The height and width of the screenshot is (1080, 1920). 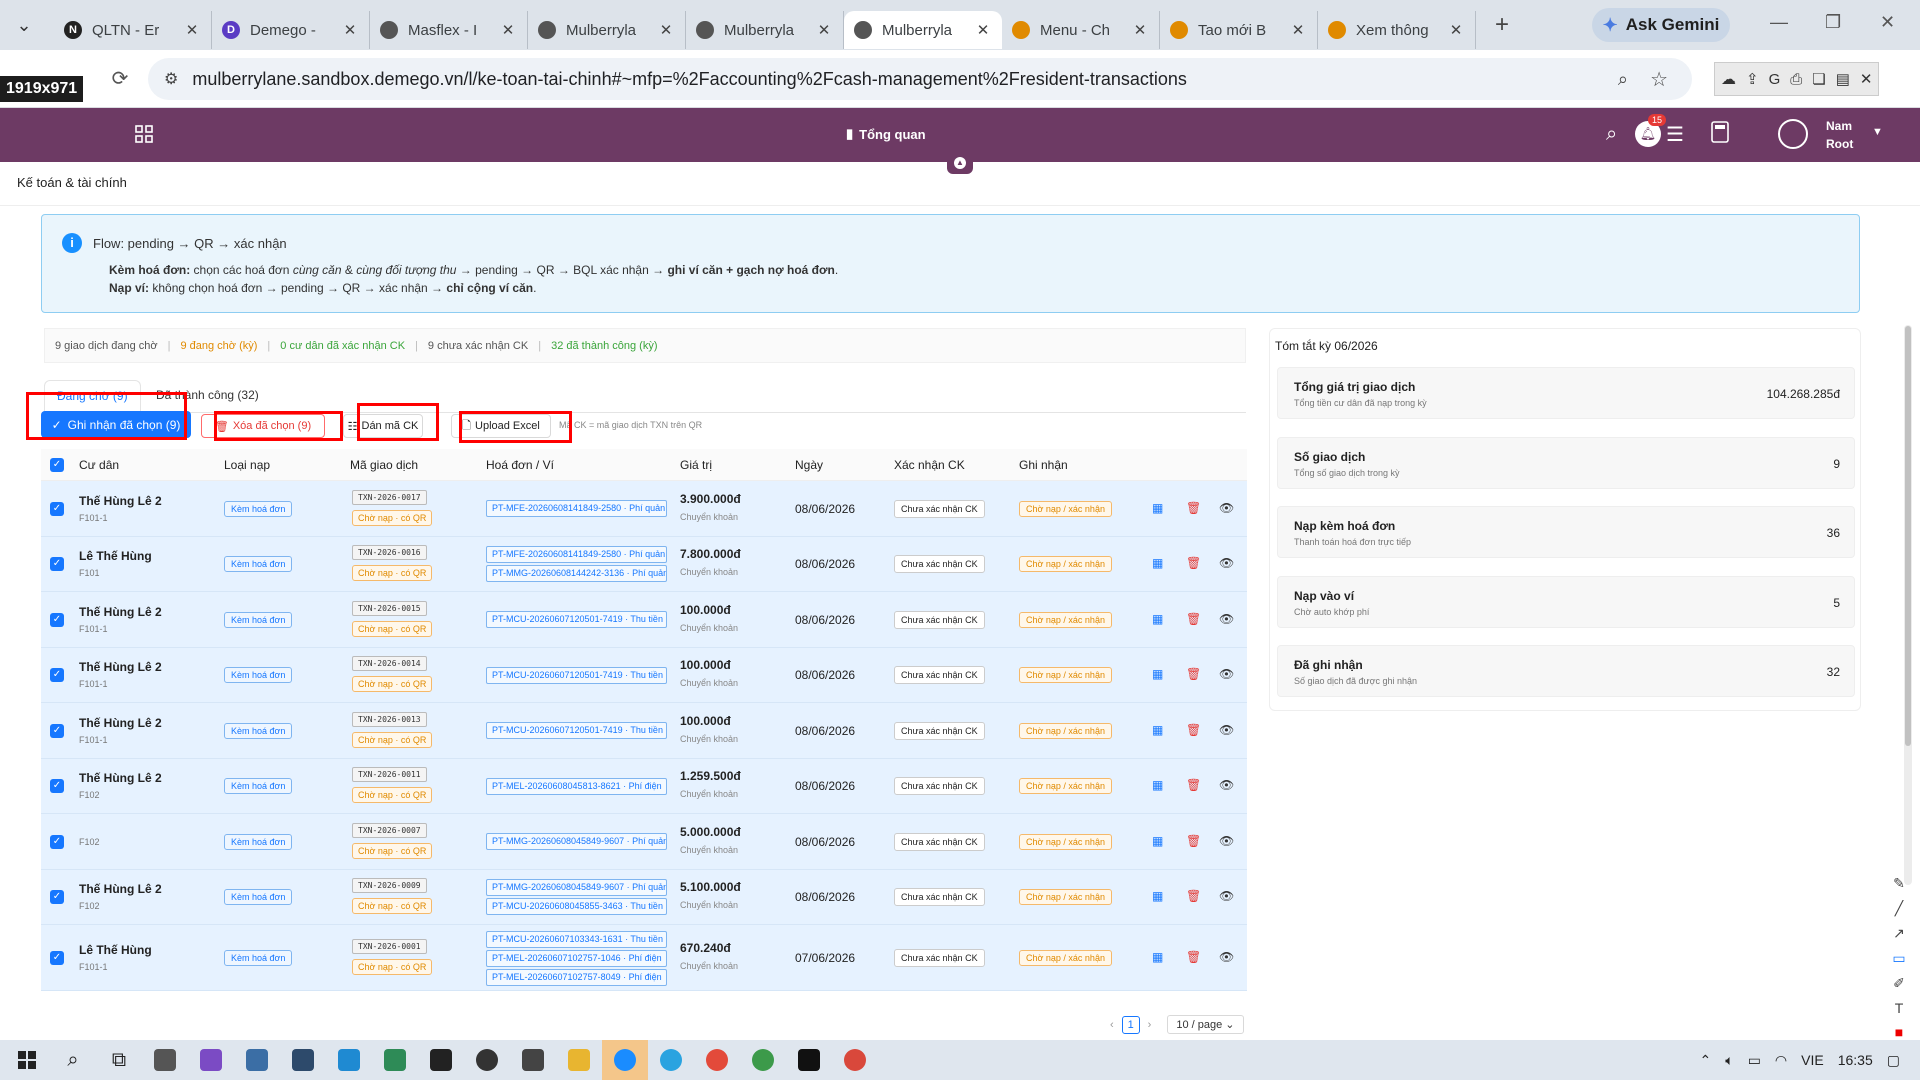 What do you see at coordinates (1130, 1024) in the screenshot?
I see `page-number: 1` at bounding box center [1130, 1024].